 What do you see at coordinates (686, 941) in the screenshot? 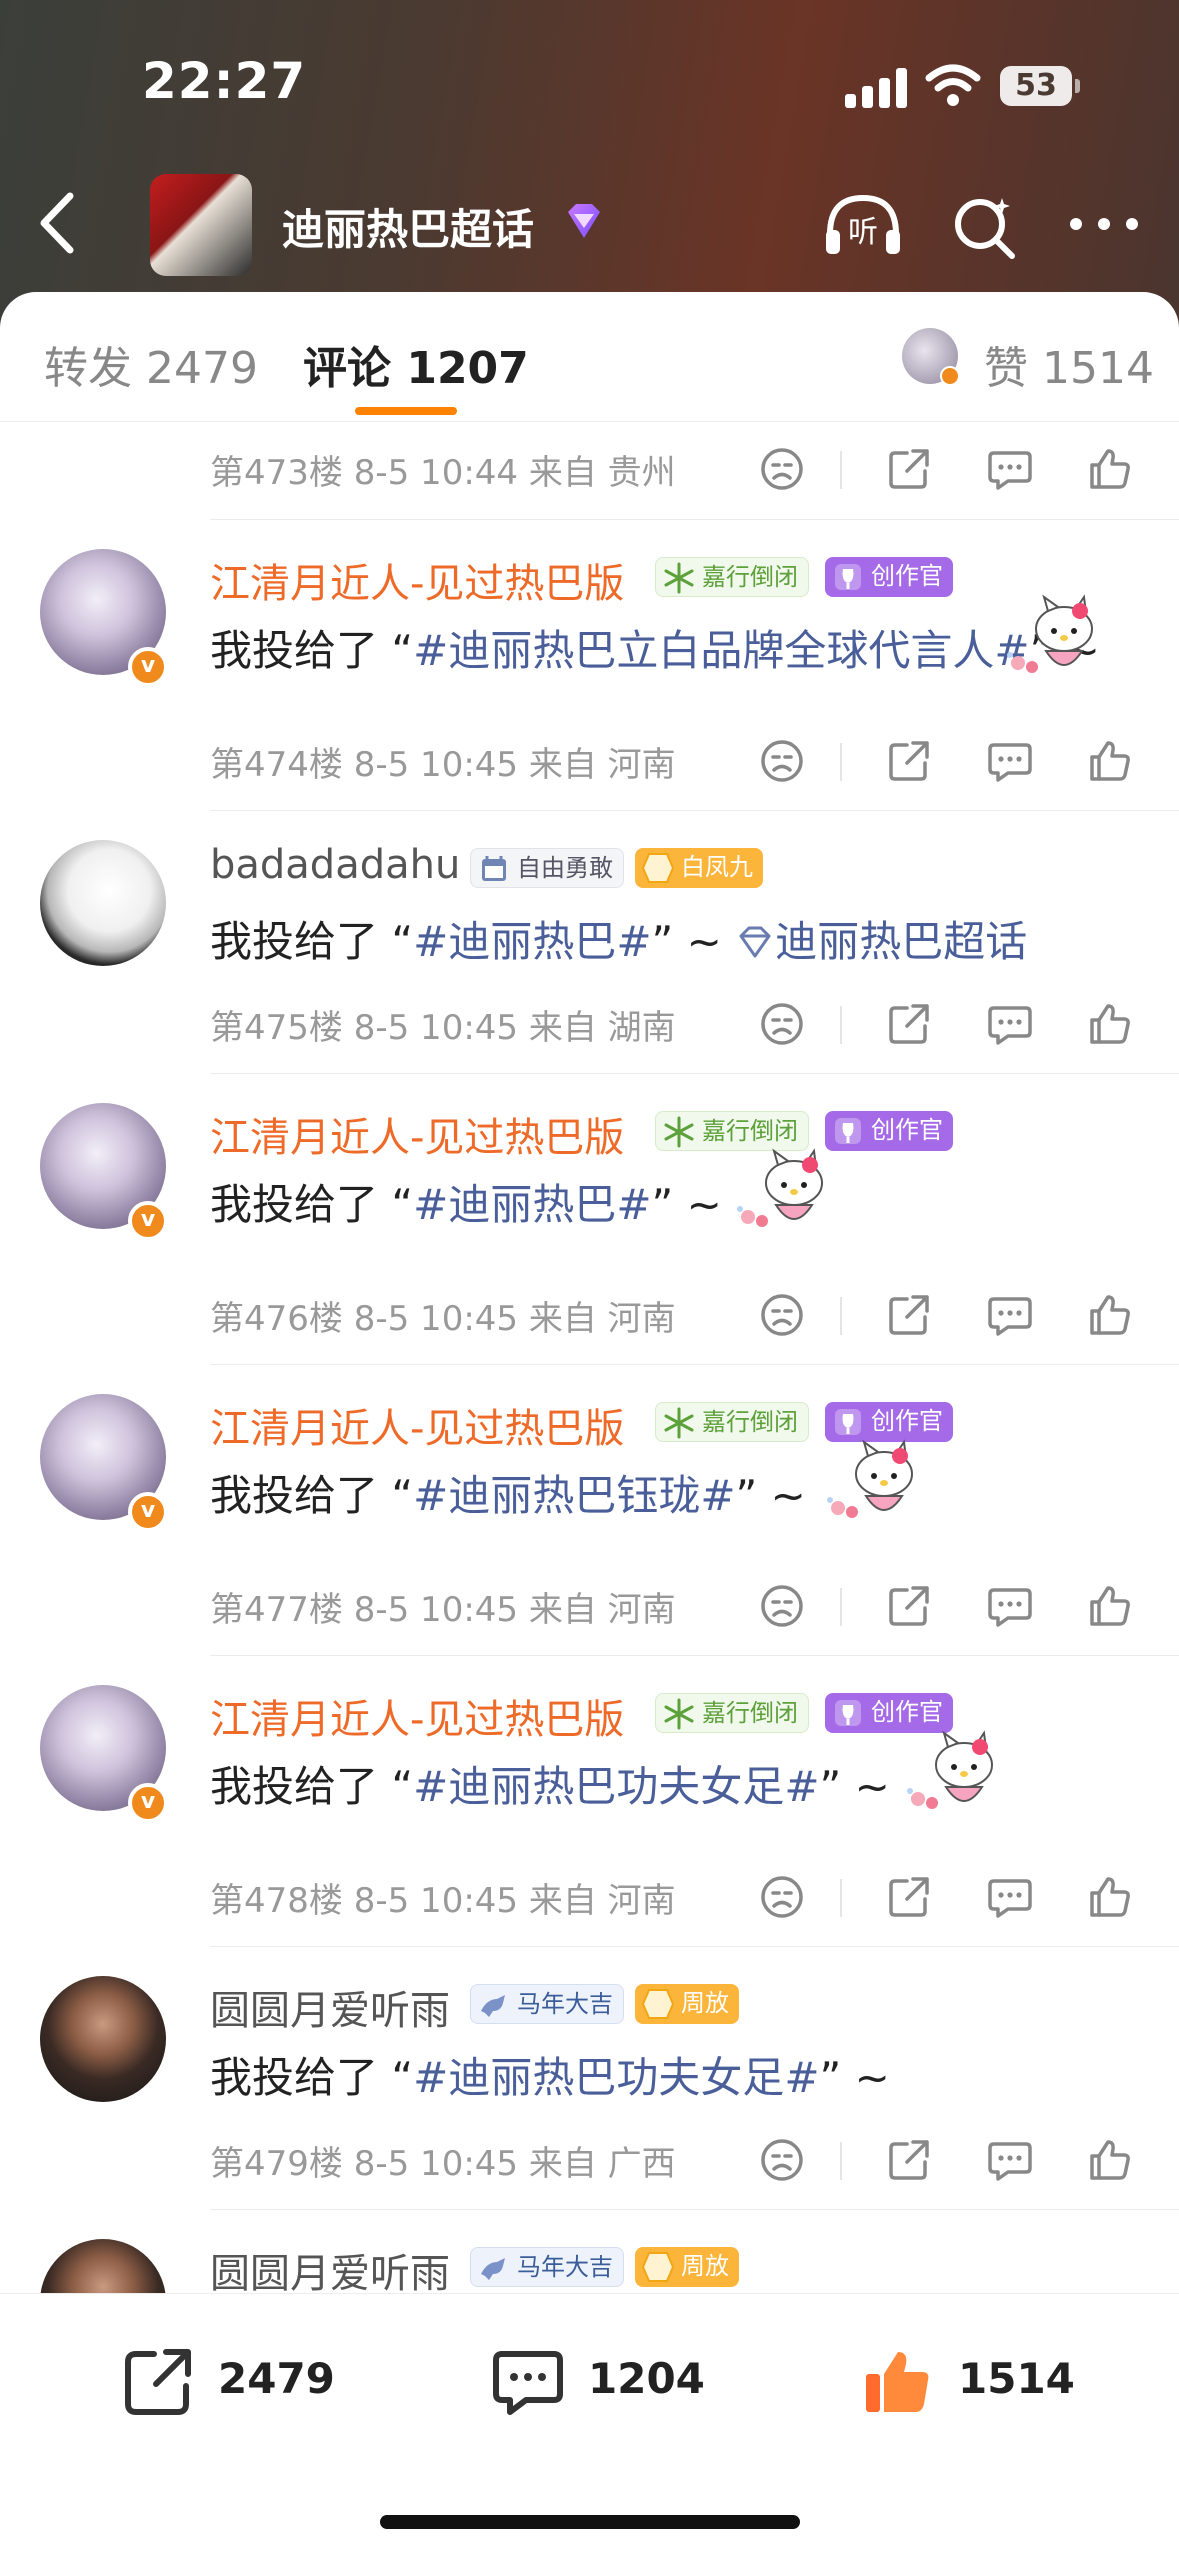
I see `comment-suffix: ” ~` at bounding box center [686, 941].